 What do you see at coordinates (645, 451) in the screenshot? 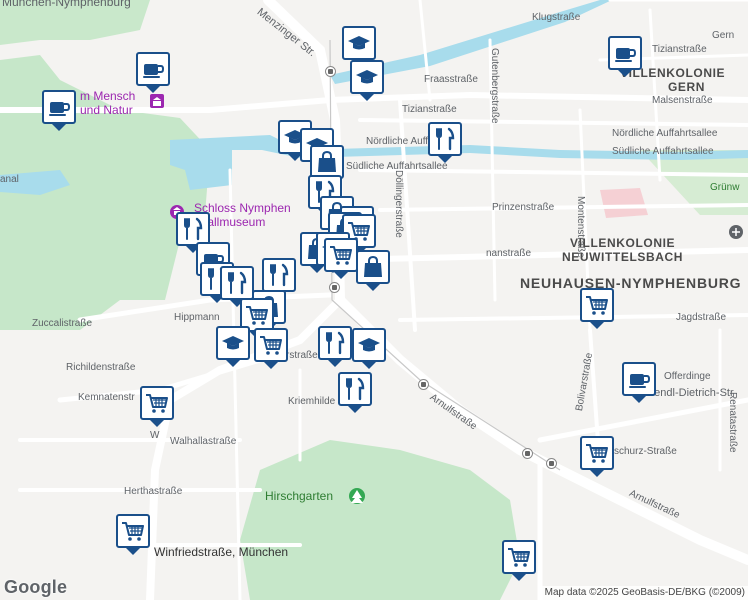
I see `street-label: schurz-Straße` at bounding box center [645, 451].